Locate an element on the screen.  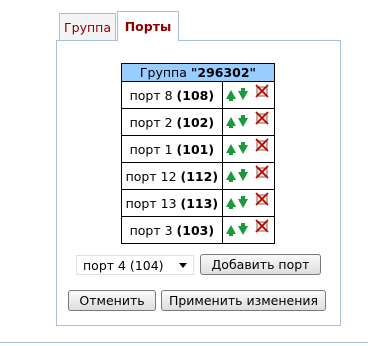
table-row: порт 2 (102) is located at coordinates (198, 122).